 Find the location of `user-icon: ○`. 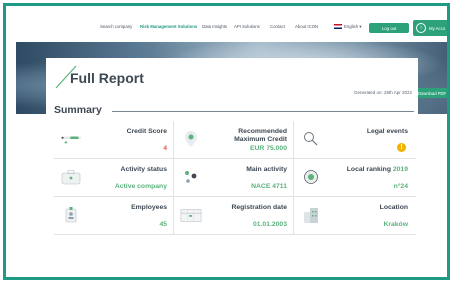

user-icon: ○ is located at coordinates (421, 28).